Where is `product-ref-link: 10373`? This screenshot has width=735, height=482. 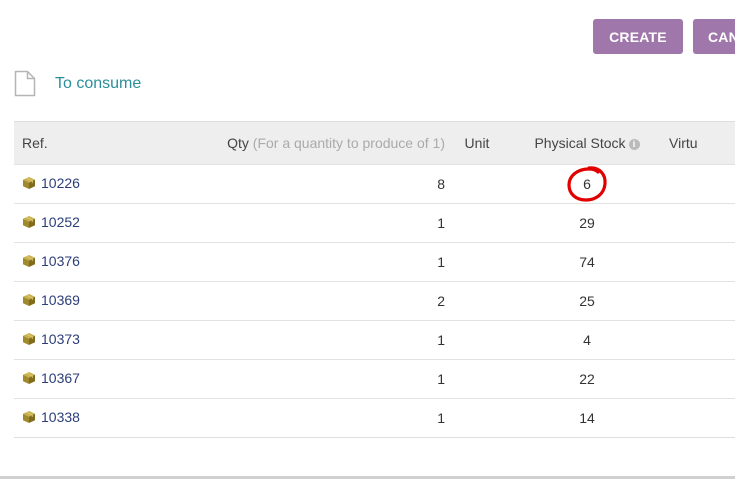 product-ref-link: 10373 is located at coordinates (51, 339).